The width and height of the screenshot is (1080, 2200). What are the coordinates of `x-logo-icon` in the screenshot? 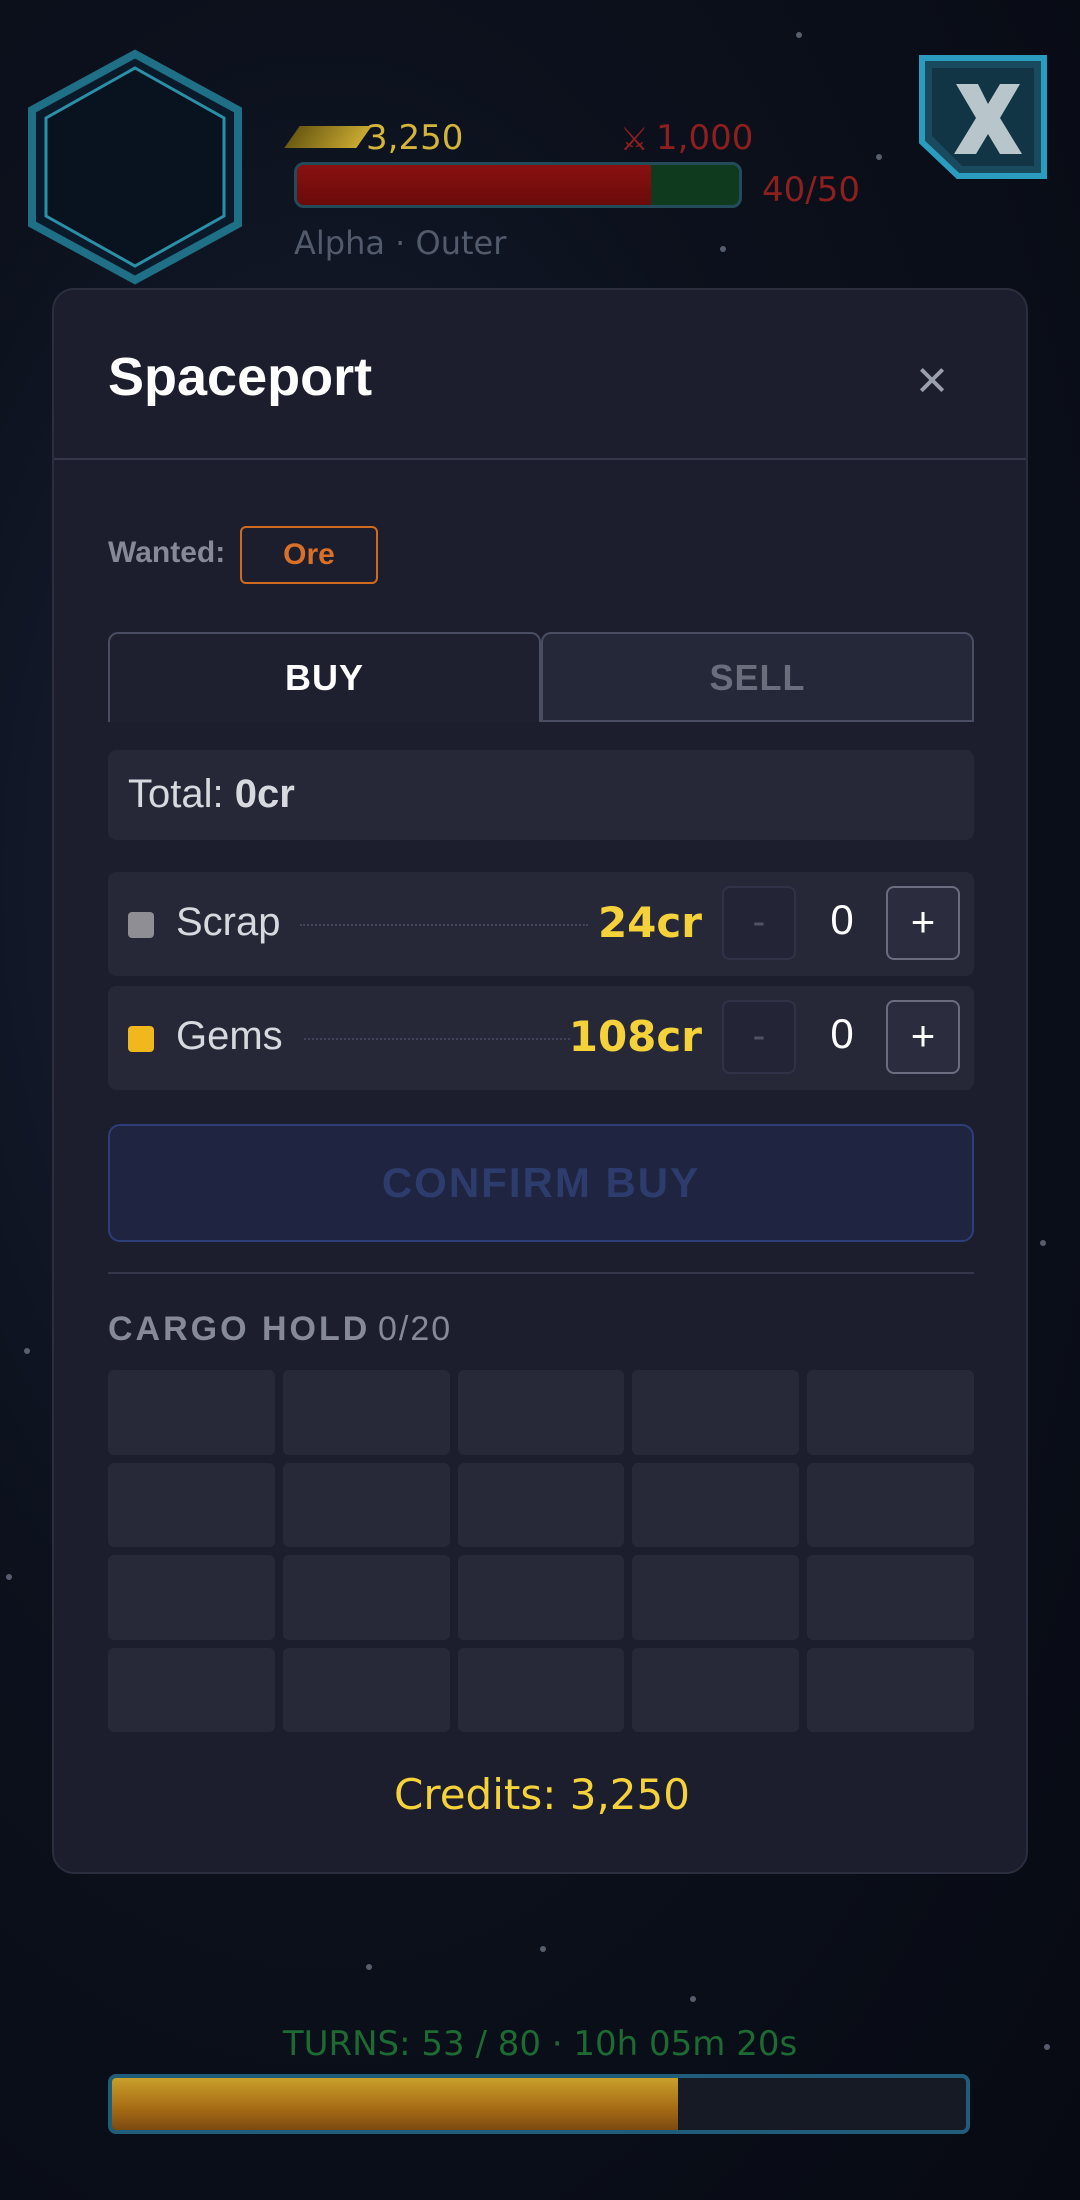 It's located at (983, 117).